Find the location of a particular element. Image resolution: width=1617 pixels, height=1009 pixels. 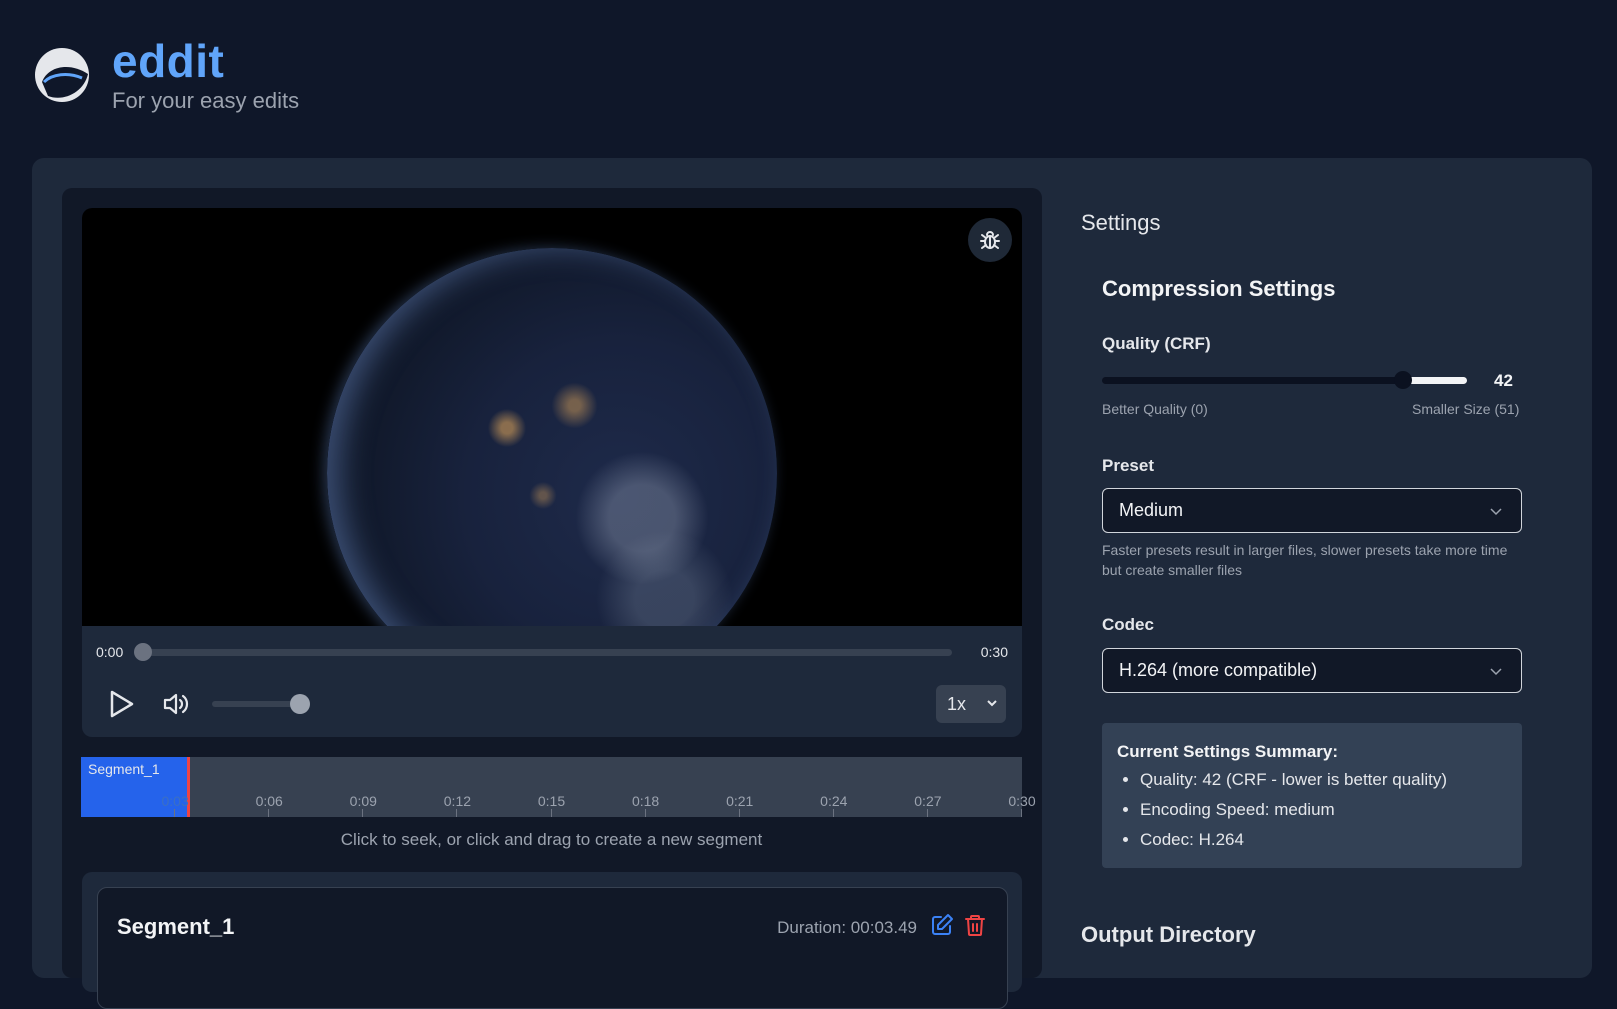

timeline-tick-label: 0:06 is located at coordinates (269, 801).